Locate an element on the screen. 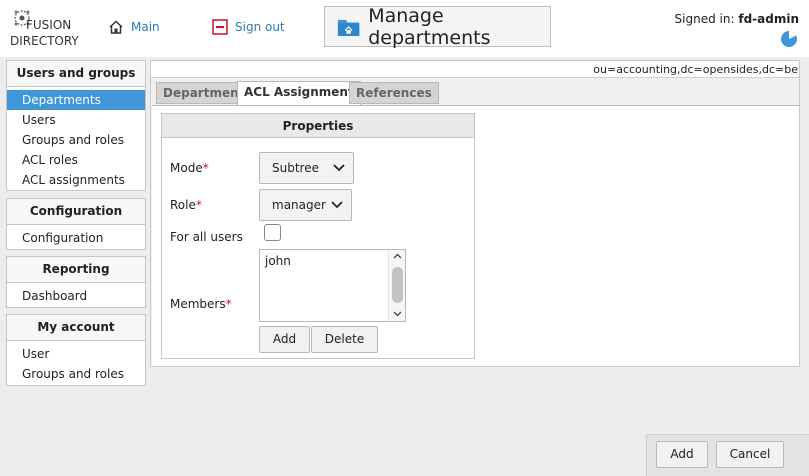  menu-item-groups-and-roles: Groups and roles is located at coordinates (76, 140).